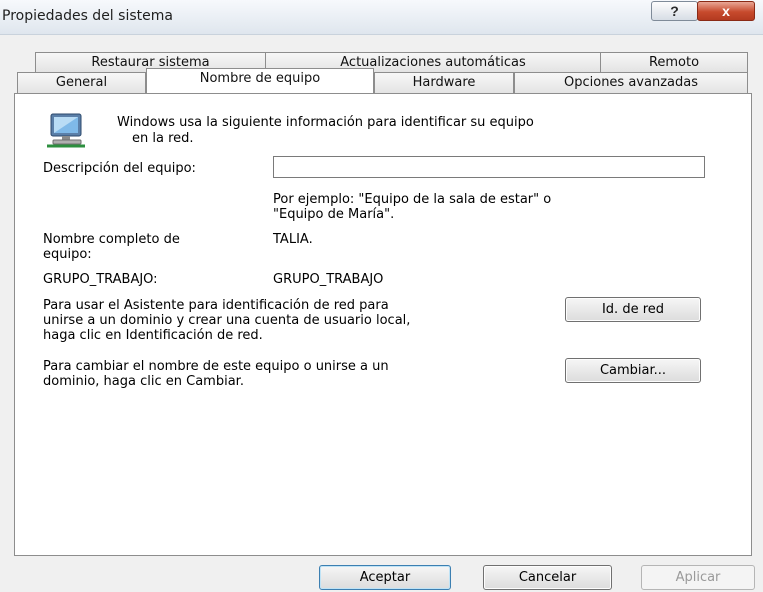  I want to click on close-icon: x, so click(726, 11).